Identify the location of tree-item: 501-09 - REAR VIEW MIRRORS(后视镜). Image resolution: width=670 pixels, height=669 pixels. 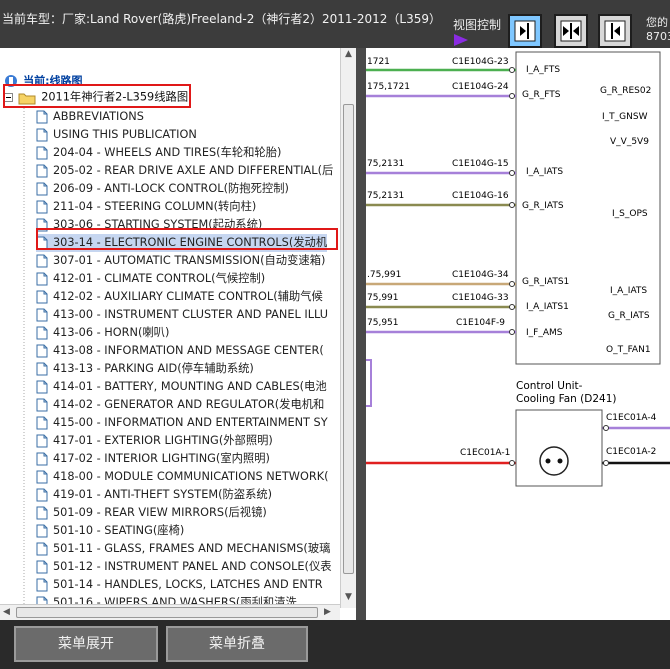
(151, 513).